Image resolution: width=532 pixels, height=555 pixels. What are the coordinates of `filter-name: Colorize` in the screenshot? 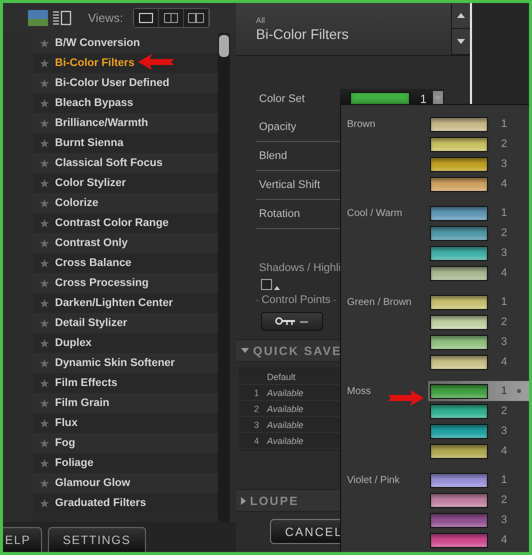 It's located at (76, 203).